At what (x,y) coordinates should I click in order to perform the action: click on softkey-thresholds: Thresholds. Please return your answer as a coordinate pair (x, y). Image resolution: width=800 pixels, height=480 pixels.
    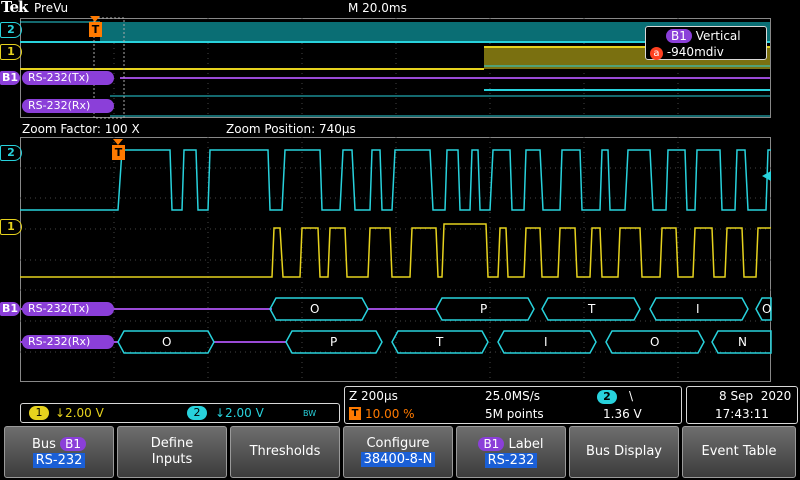
    Looking at the image, I should click on (285, 452).